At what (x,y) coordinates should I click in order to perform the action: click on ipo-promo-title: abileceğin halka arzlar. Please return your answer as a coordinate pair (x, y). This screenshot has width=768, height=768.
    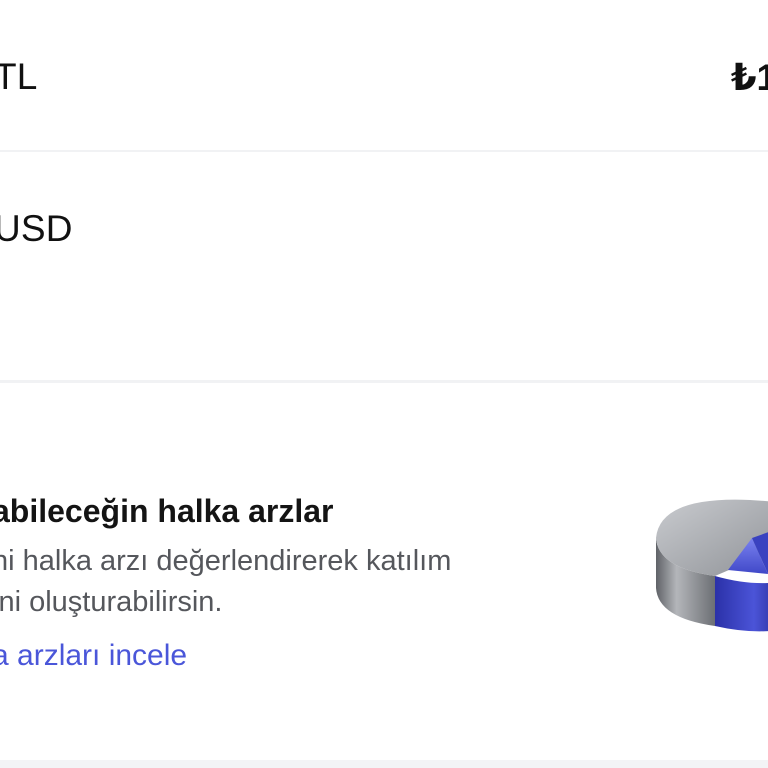
    Looking at the image, I should click on (167, 511).